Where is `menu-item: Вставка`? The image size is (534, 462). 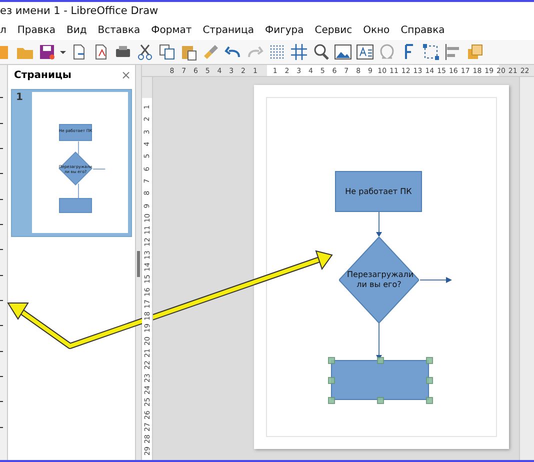
menu-item: Вставка is located at coordinates (119, 30).